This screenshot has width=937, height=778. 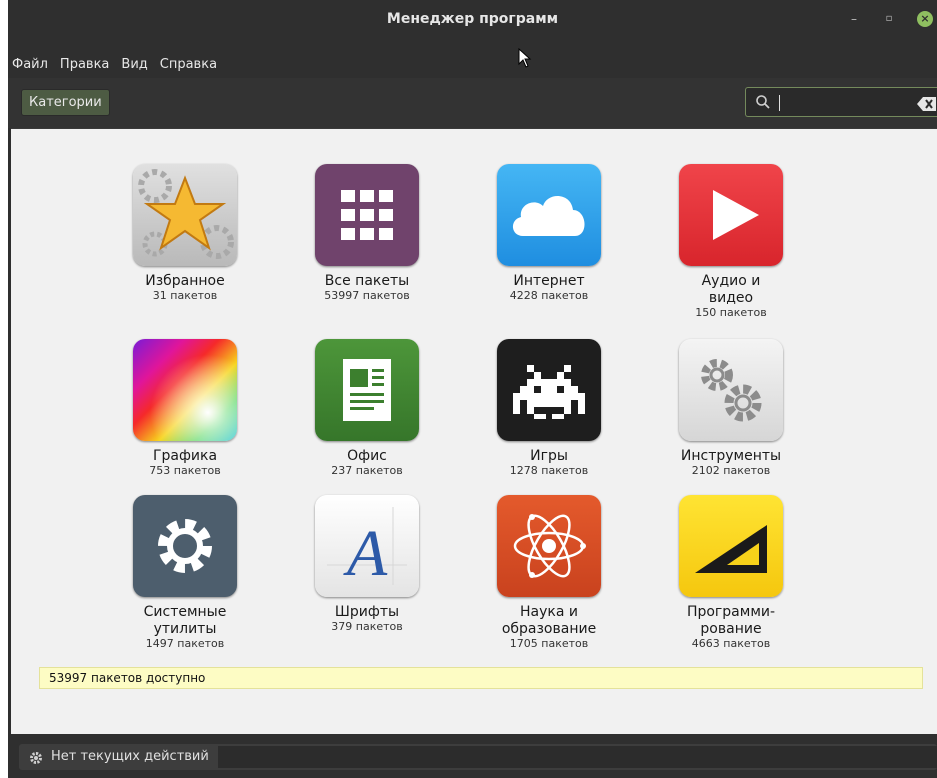 What do you see at coordinates (188, 65) in the screenshot?
I see `menu-help: Справка` at bounding box center [188, 65].